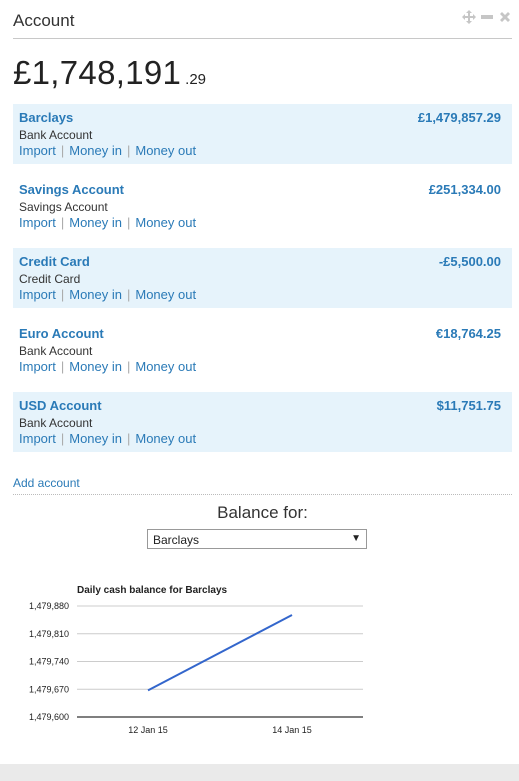 This screenshot has width=519, height=781. What do you see at coordinates (469, 405) in the screenshot?
I see `account-balance: $11,751.75` at bounding box center [469, 405].